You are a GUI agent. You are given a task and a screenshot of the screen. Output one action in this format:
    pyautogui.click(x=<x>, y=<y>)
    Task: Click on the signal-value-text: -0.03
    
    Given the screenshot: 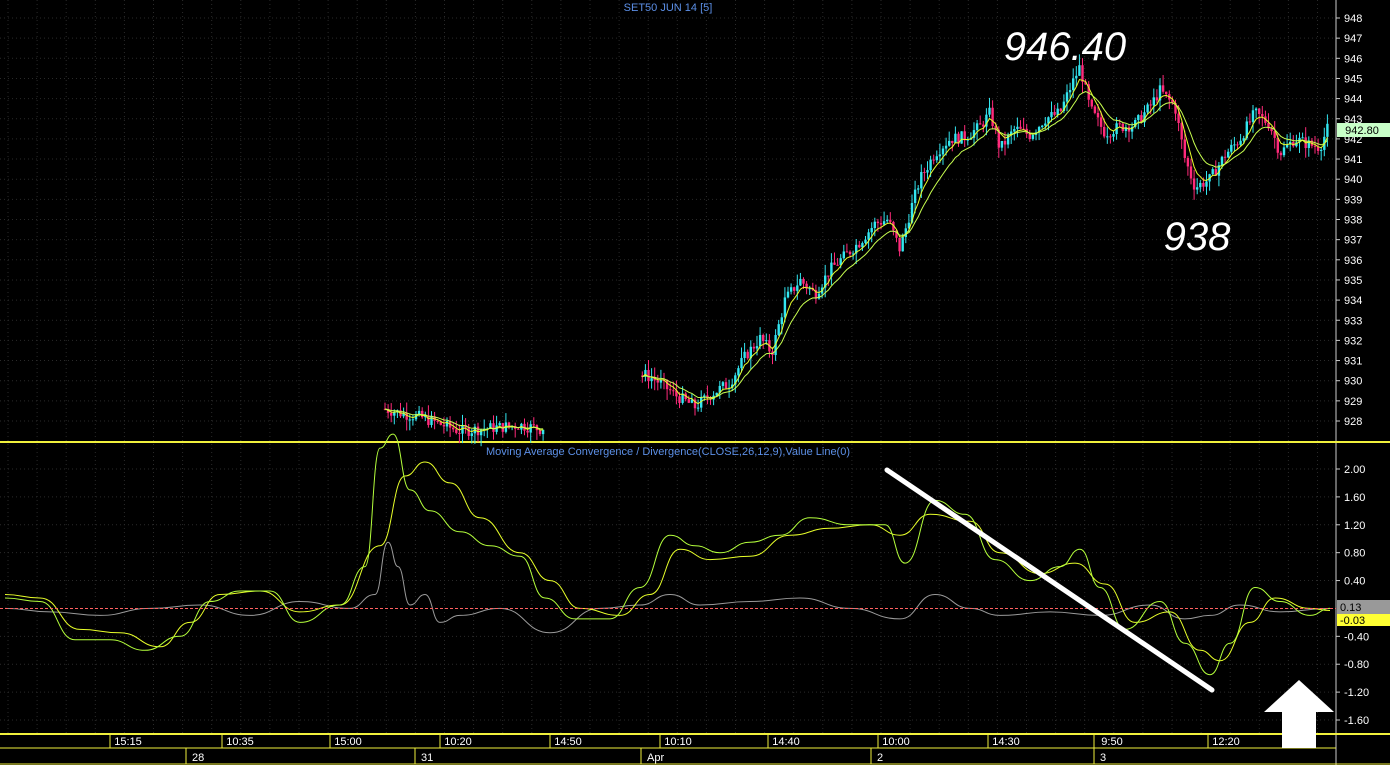 What is the action you would take?
    pyautogui.click(x=1352, y=621)
    